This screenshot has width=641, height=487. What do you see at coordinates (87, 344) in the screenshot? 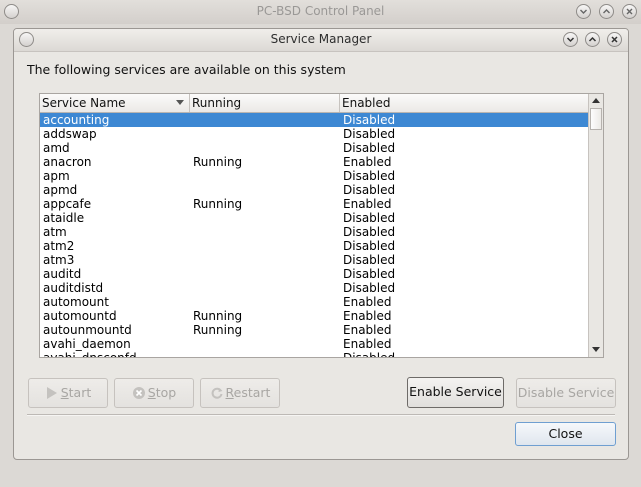
I see `cell-service-name: avahi_daemon` at bounding box center [87, 344].